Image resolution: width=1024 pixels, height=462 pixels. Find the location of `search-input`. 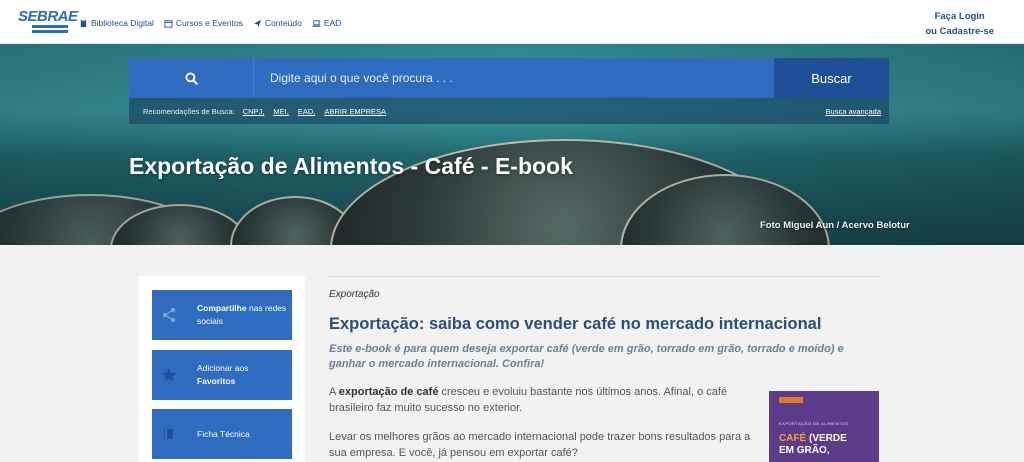

search-input is located at coordinates (513, 78).